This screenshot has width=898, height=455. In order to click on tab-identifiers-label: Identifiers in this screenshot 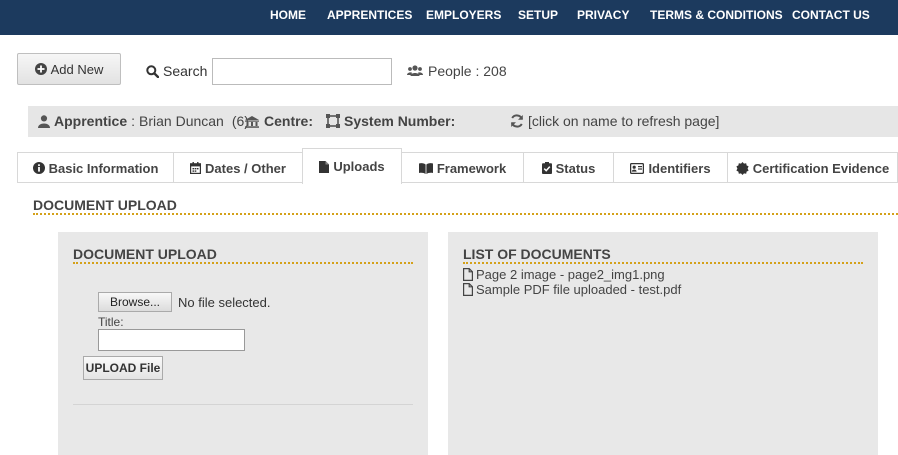, I will do `click(679, 168)`.